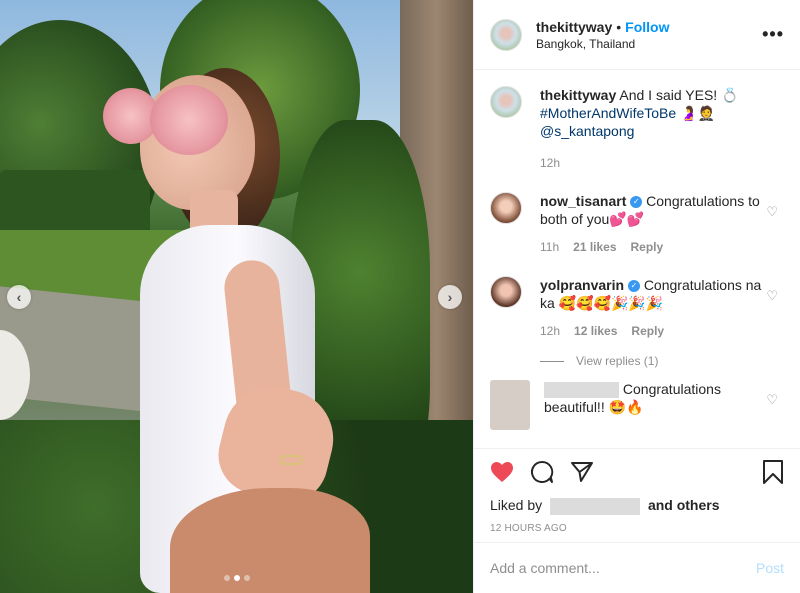 The image size is (800, 593). Describe the element at coordinates (662, 361) in the screenshot. I see `view-replies-button: View replies (1)` at that location.